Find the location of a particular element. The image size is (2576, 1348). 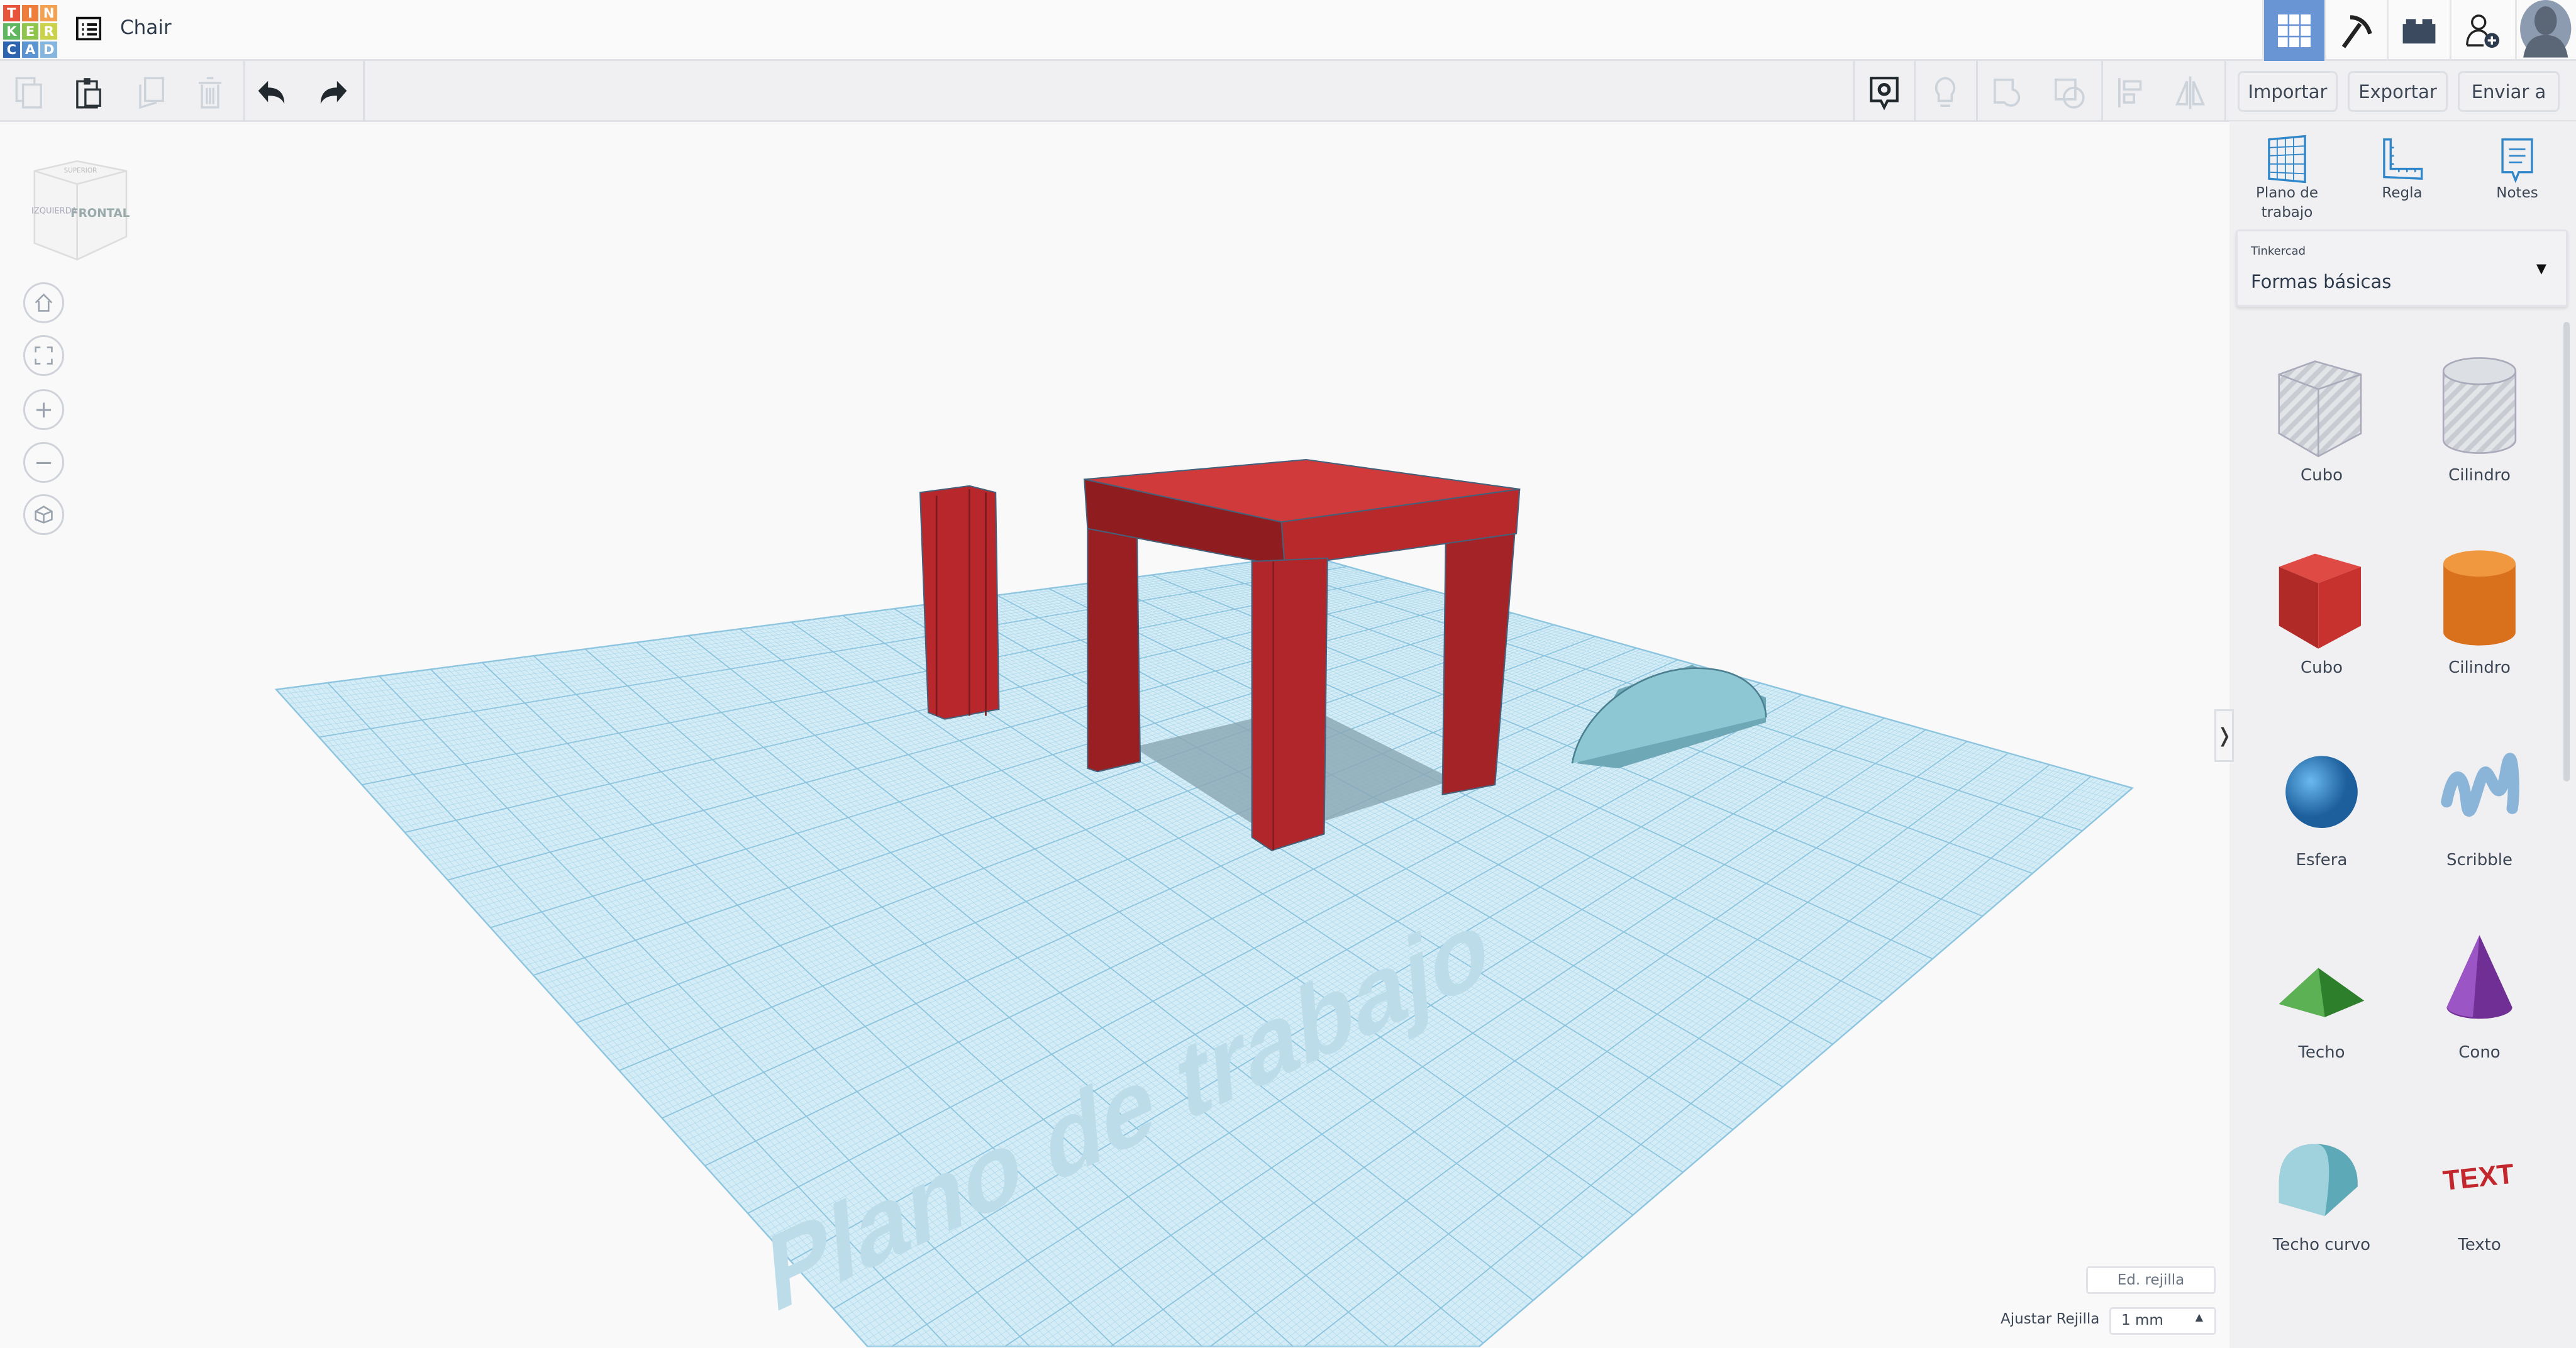

undo-button is located at coordinates (273, 92).